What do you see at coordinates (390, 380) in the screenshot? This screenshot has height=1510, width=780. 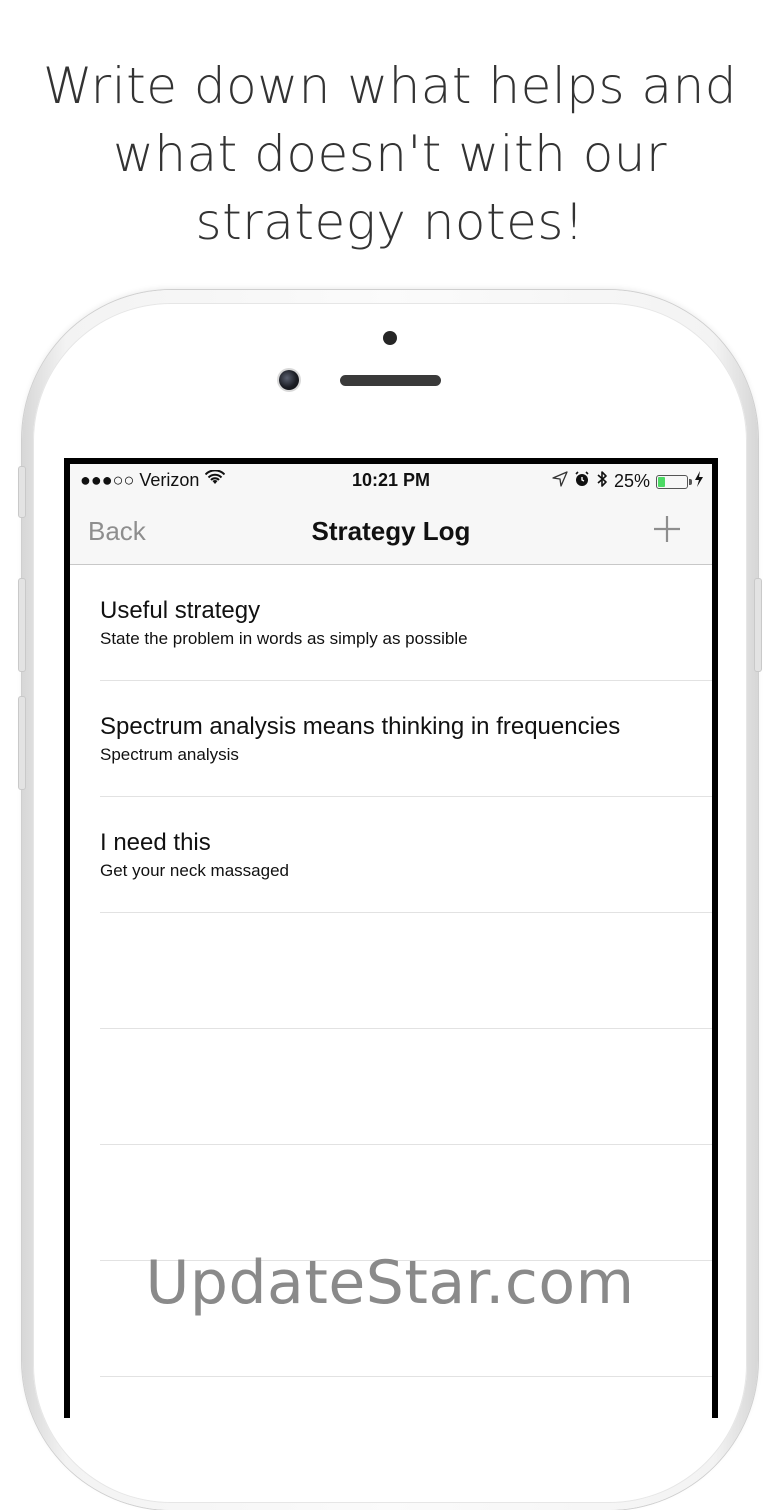 I see `earpiece-speaker` at bounding box center [390, 380].